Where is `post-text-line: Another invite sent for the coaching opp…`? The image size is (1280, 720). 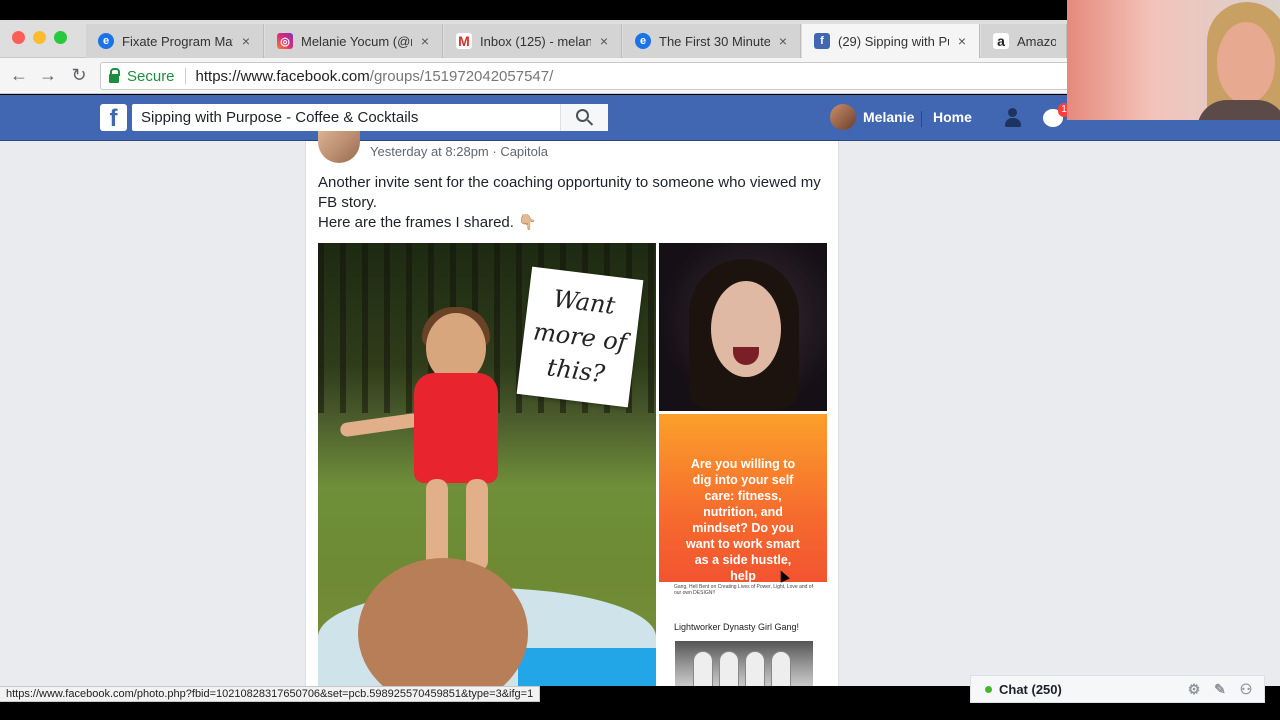 post-text-line: Another invite sent for the coaching opp… is located at coordinates (569, 192).